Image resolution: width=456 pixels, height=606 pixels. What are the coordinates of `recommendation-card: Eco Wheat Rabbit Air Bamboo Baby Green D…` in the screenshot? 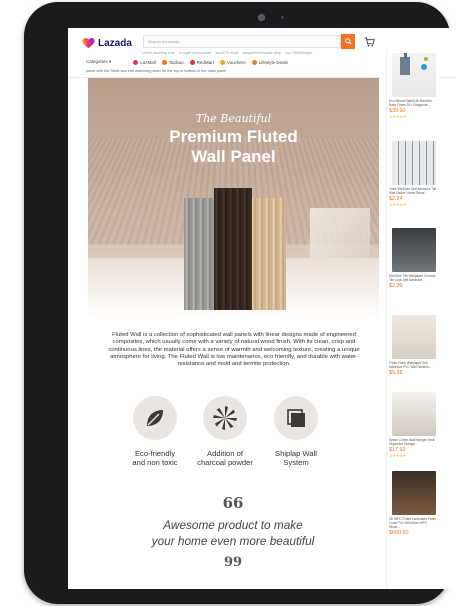 It's located at (414, 86).